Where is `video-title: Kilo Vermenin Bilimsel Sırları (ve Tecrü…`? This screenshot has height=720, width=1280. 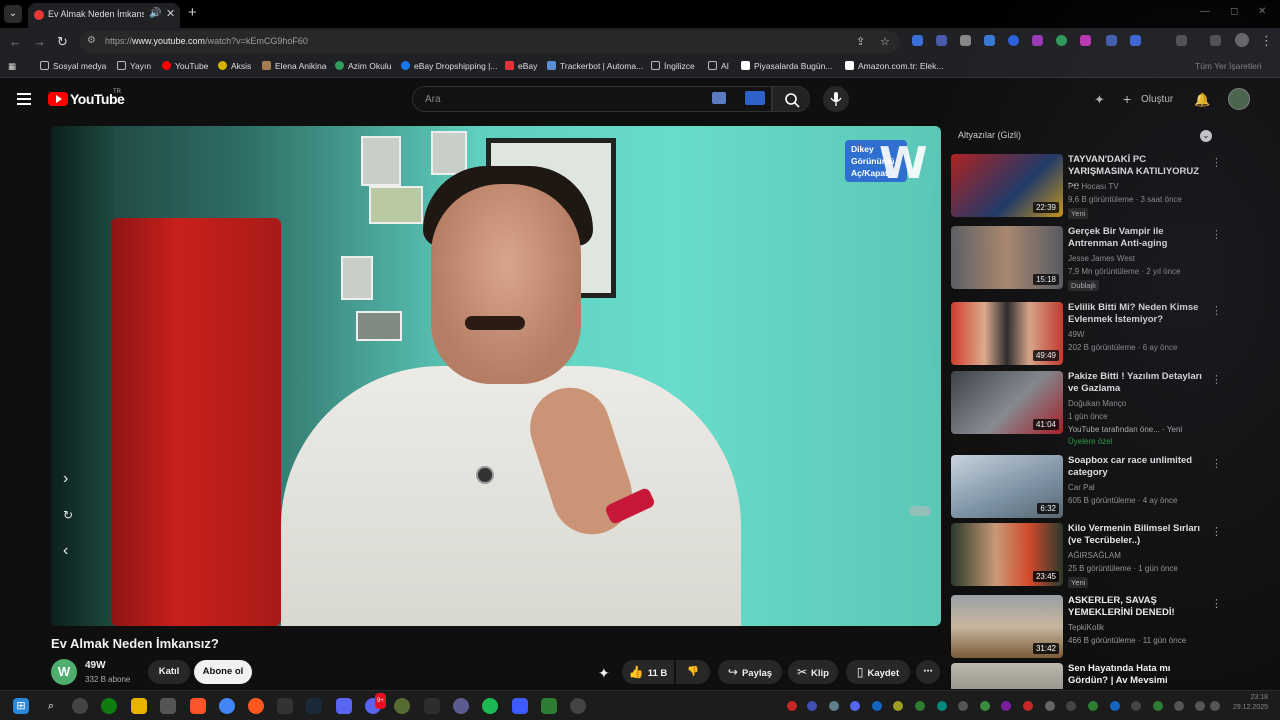
video-title: Kilo Vermenin Bilimsel Sırları (ve Tecrü… is located at coordinates (1135, 535).